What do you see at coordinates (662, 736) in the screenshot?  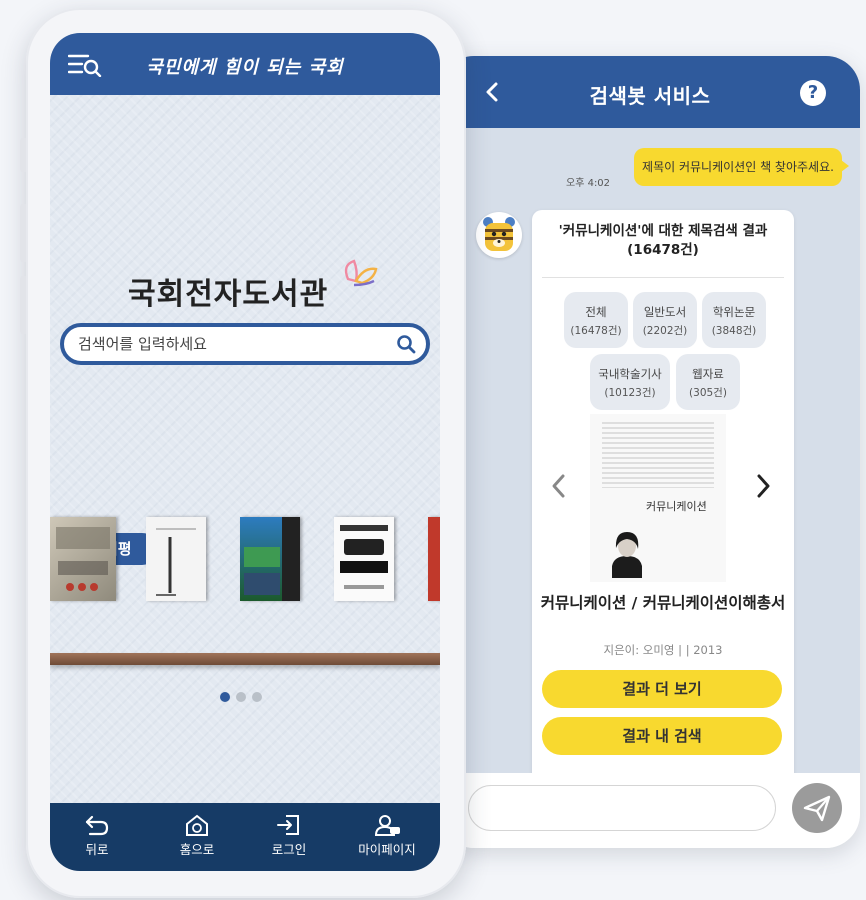 I see `search-within-results-button: 결과 내 검색` at bounding box center [662, 736].